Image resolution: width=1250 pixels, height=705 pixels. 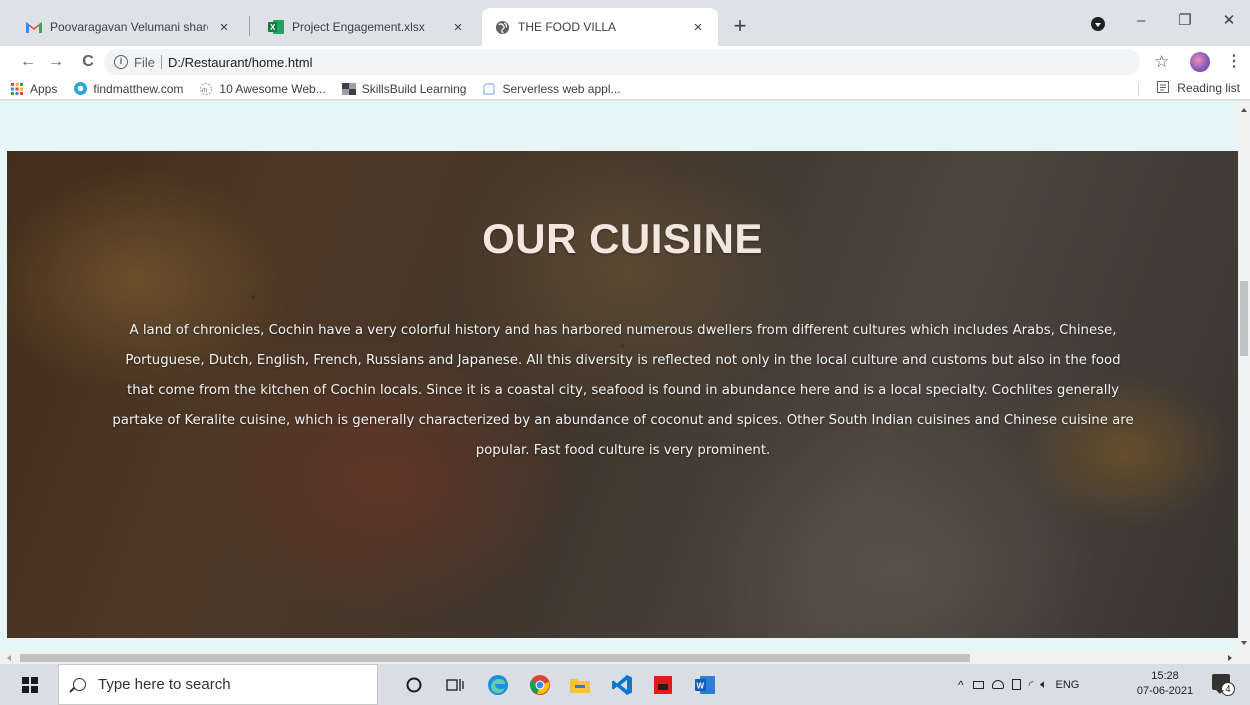 What do you see at coordinates (1161, 62) in the screenshot?
I see `bookmark-star-icon: ☆` at bounding box center [1161, 62].